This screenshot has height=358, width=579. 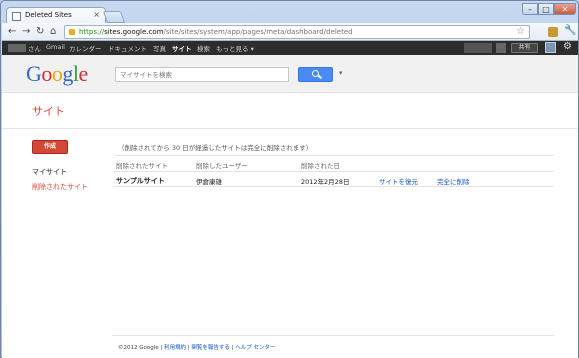 I want to click on restore-site-link: サイトを復元, so click(x=398, y=181).